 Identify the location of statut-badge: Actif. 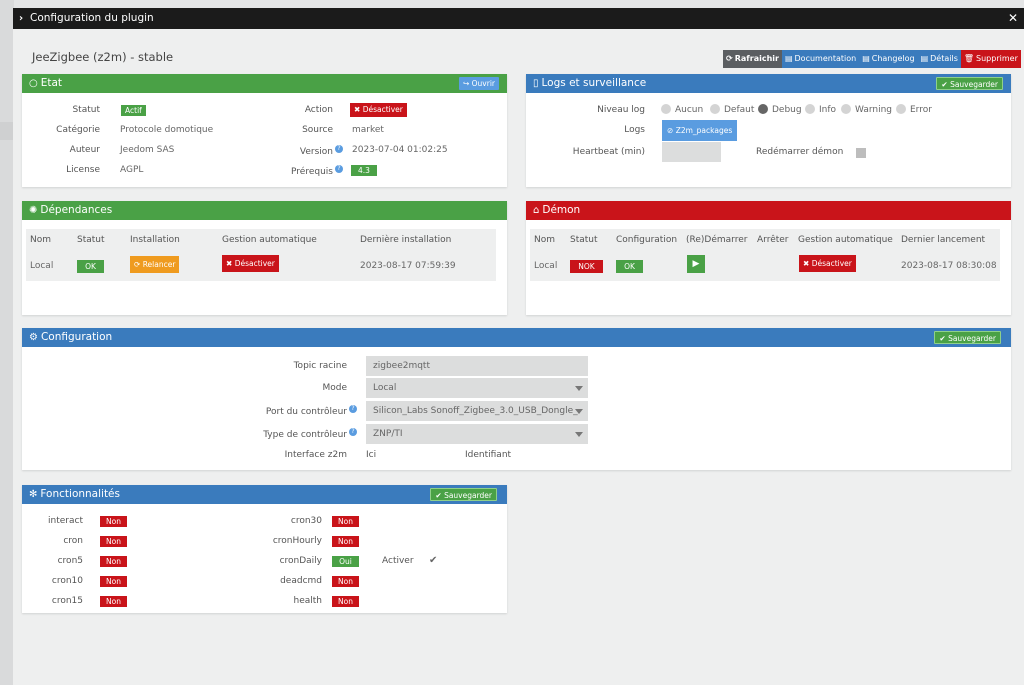
(133, 110).